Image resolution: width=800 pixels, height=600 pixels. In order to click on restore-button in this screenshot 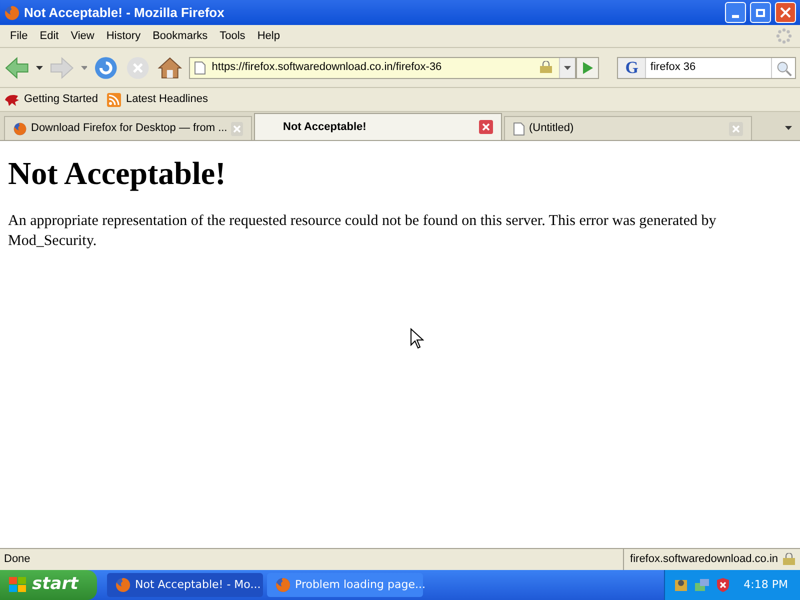, I will do `click(760, 12)`.